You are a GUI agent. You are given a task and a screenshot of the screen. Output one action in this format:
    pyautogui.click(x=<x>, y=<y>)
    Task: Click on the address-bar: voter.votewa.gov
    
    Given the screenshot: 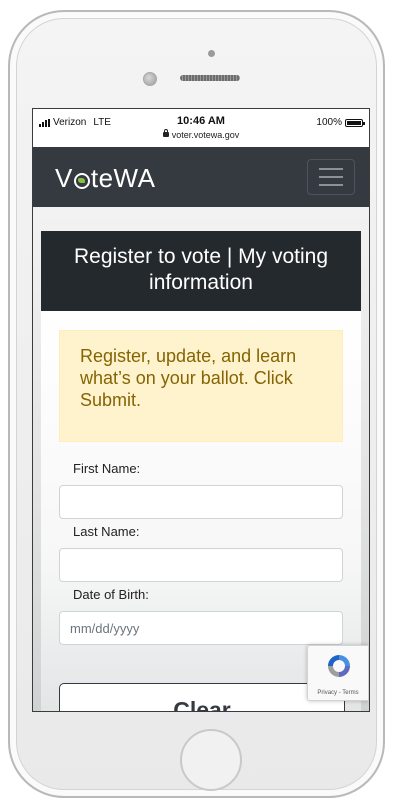 What is the action you would take?
    pyautogui.click(x=201, y=134)
    